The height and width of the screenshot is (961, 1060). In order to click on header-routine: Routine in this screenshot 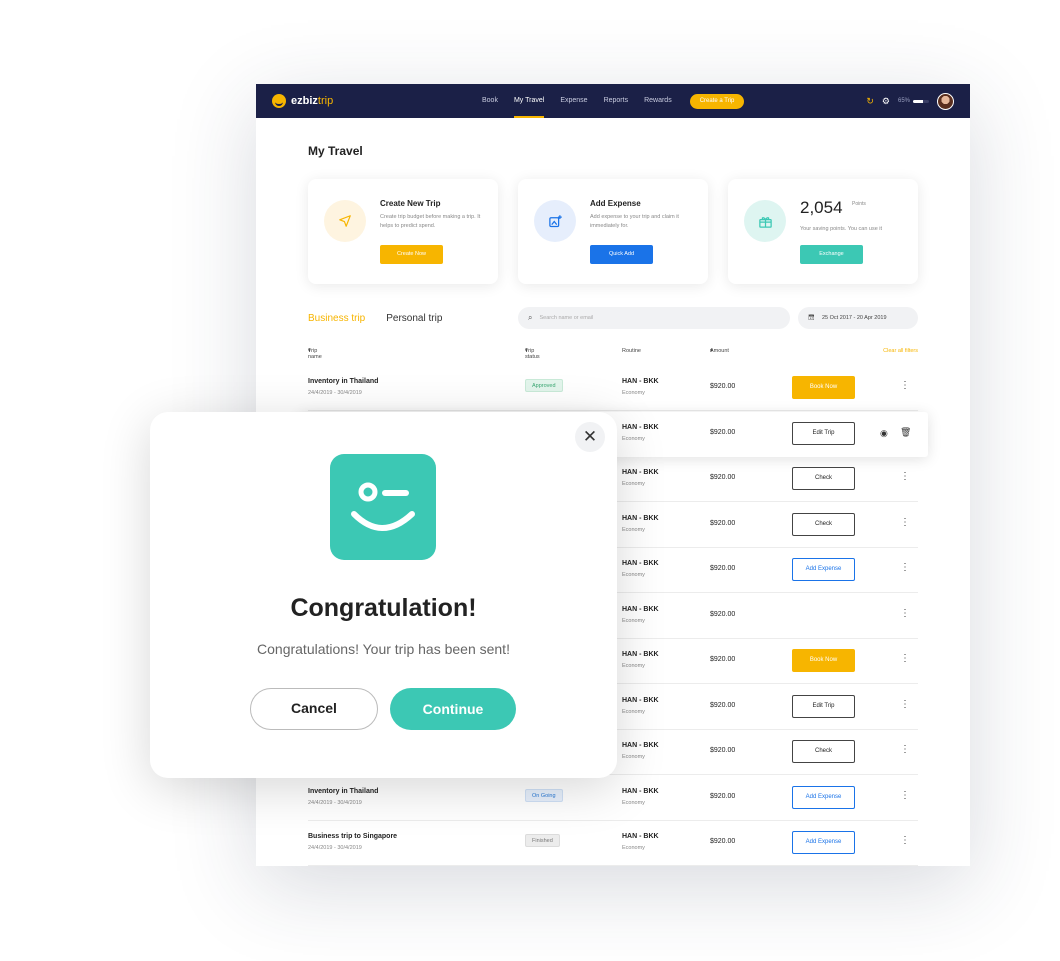, I will do `click(631, 351)`.